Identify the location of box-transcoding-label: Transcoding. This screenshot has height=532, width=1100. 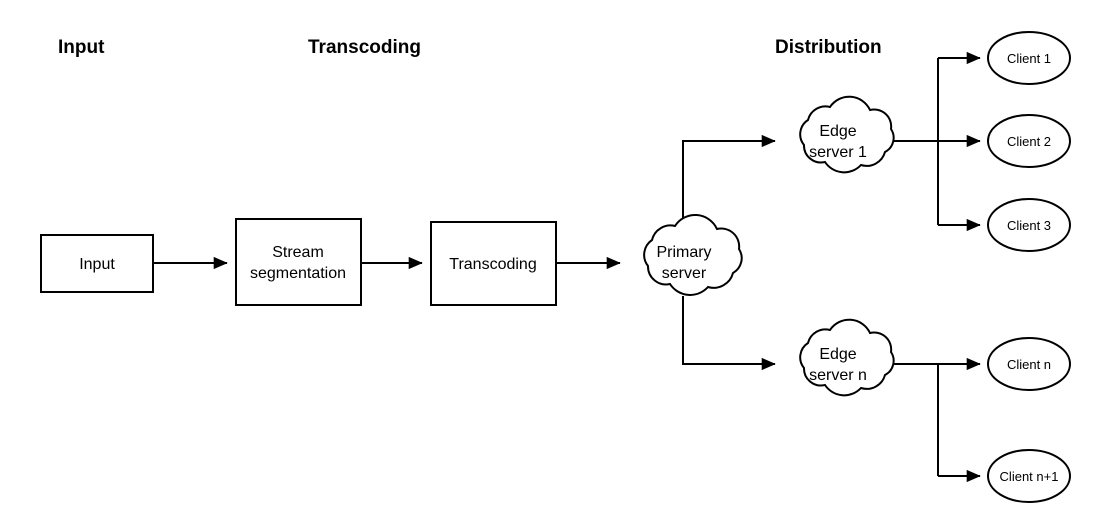
(492, 264).